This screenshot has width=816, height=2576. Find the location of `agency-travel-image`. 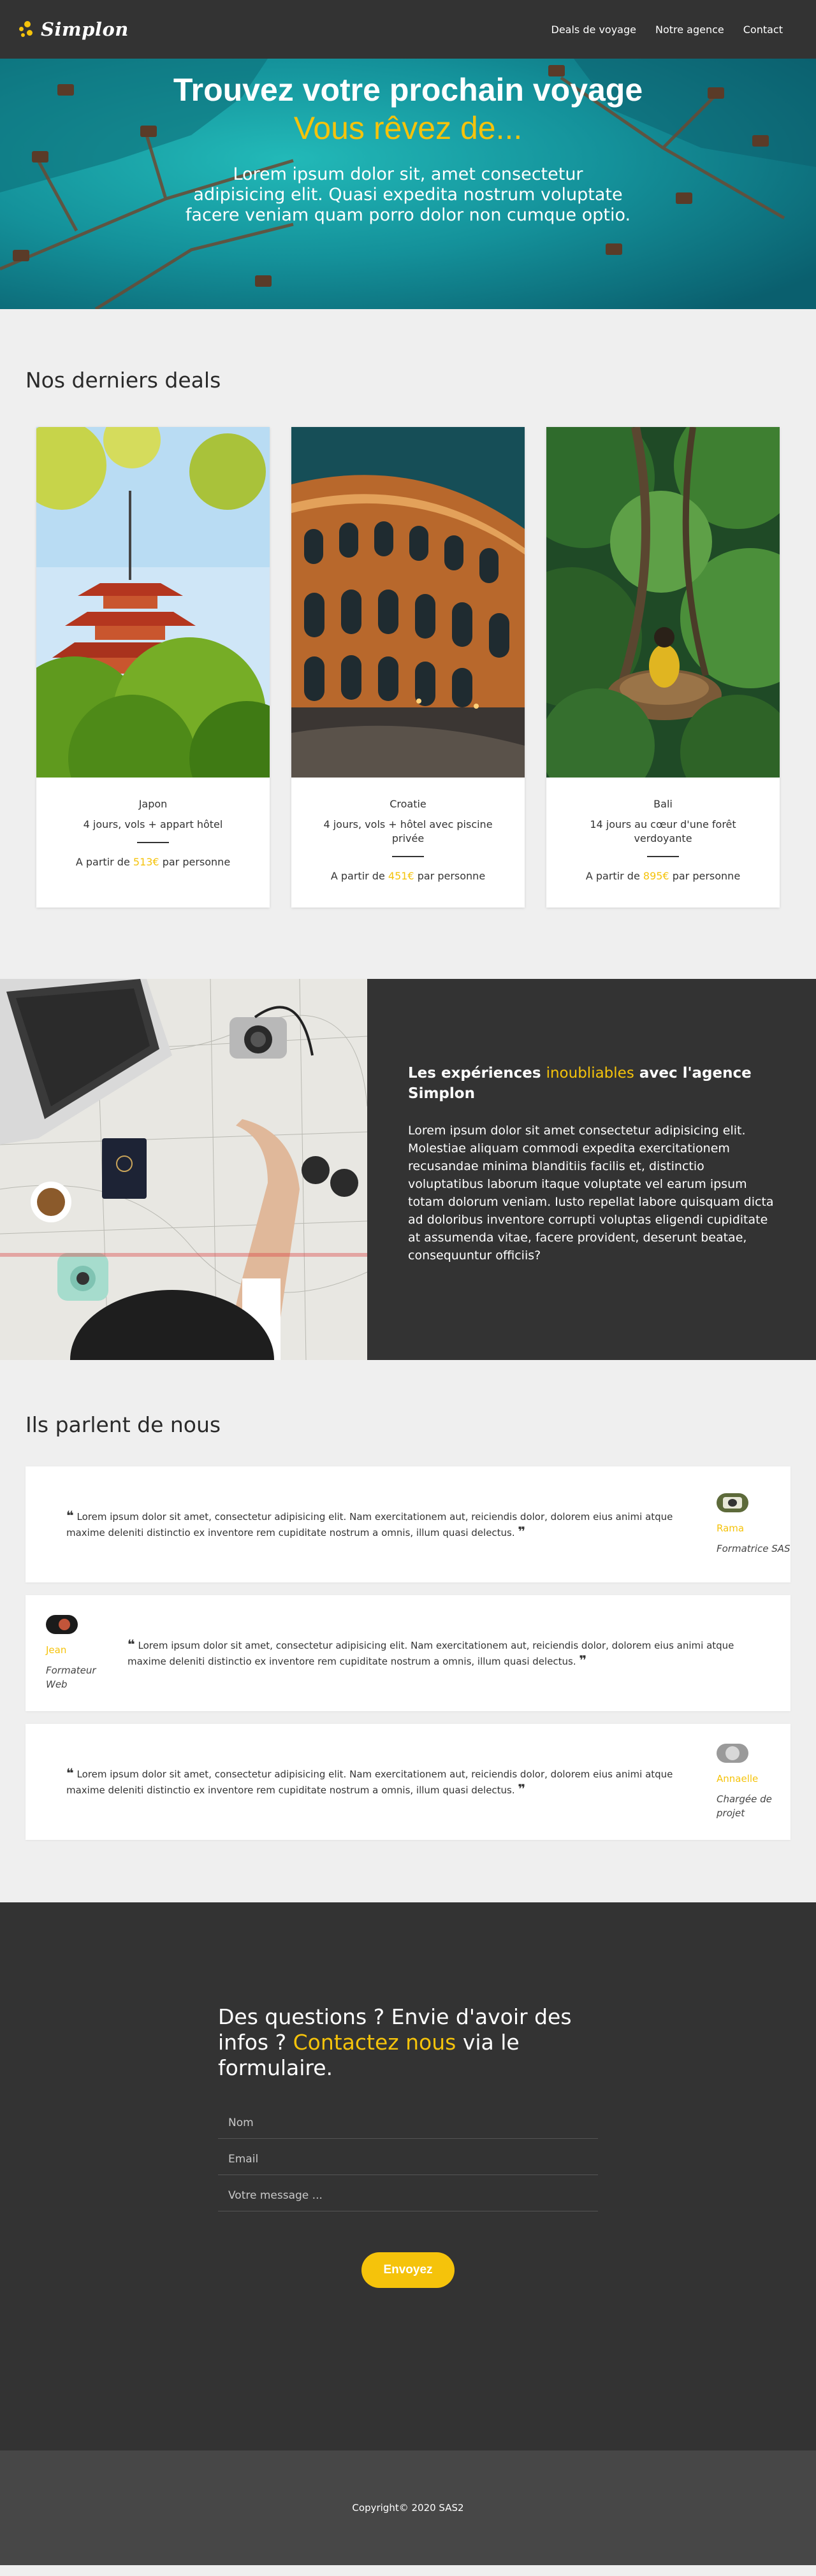

agency-travel-image is located at coordinates (183, 1169).